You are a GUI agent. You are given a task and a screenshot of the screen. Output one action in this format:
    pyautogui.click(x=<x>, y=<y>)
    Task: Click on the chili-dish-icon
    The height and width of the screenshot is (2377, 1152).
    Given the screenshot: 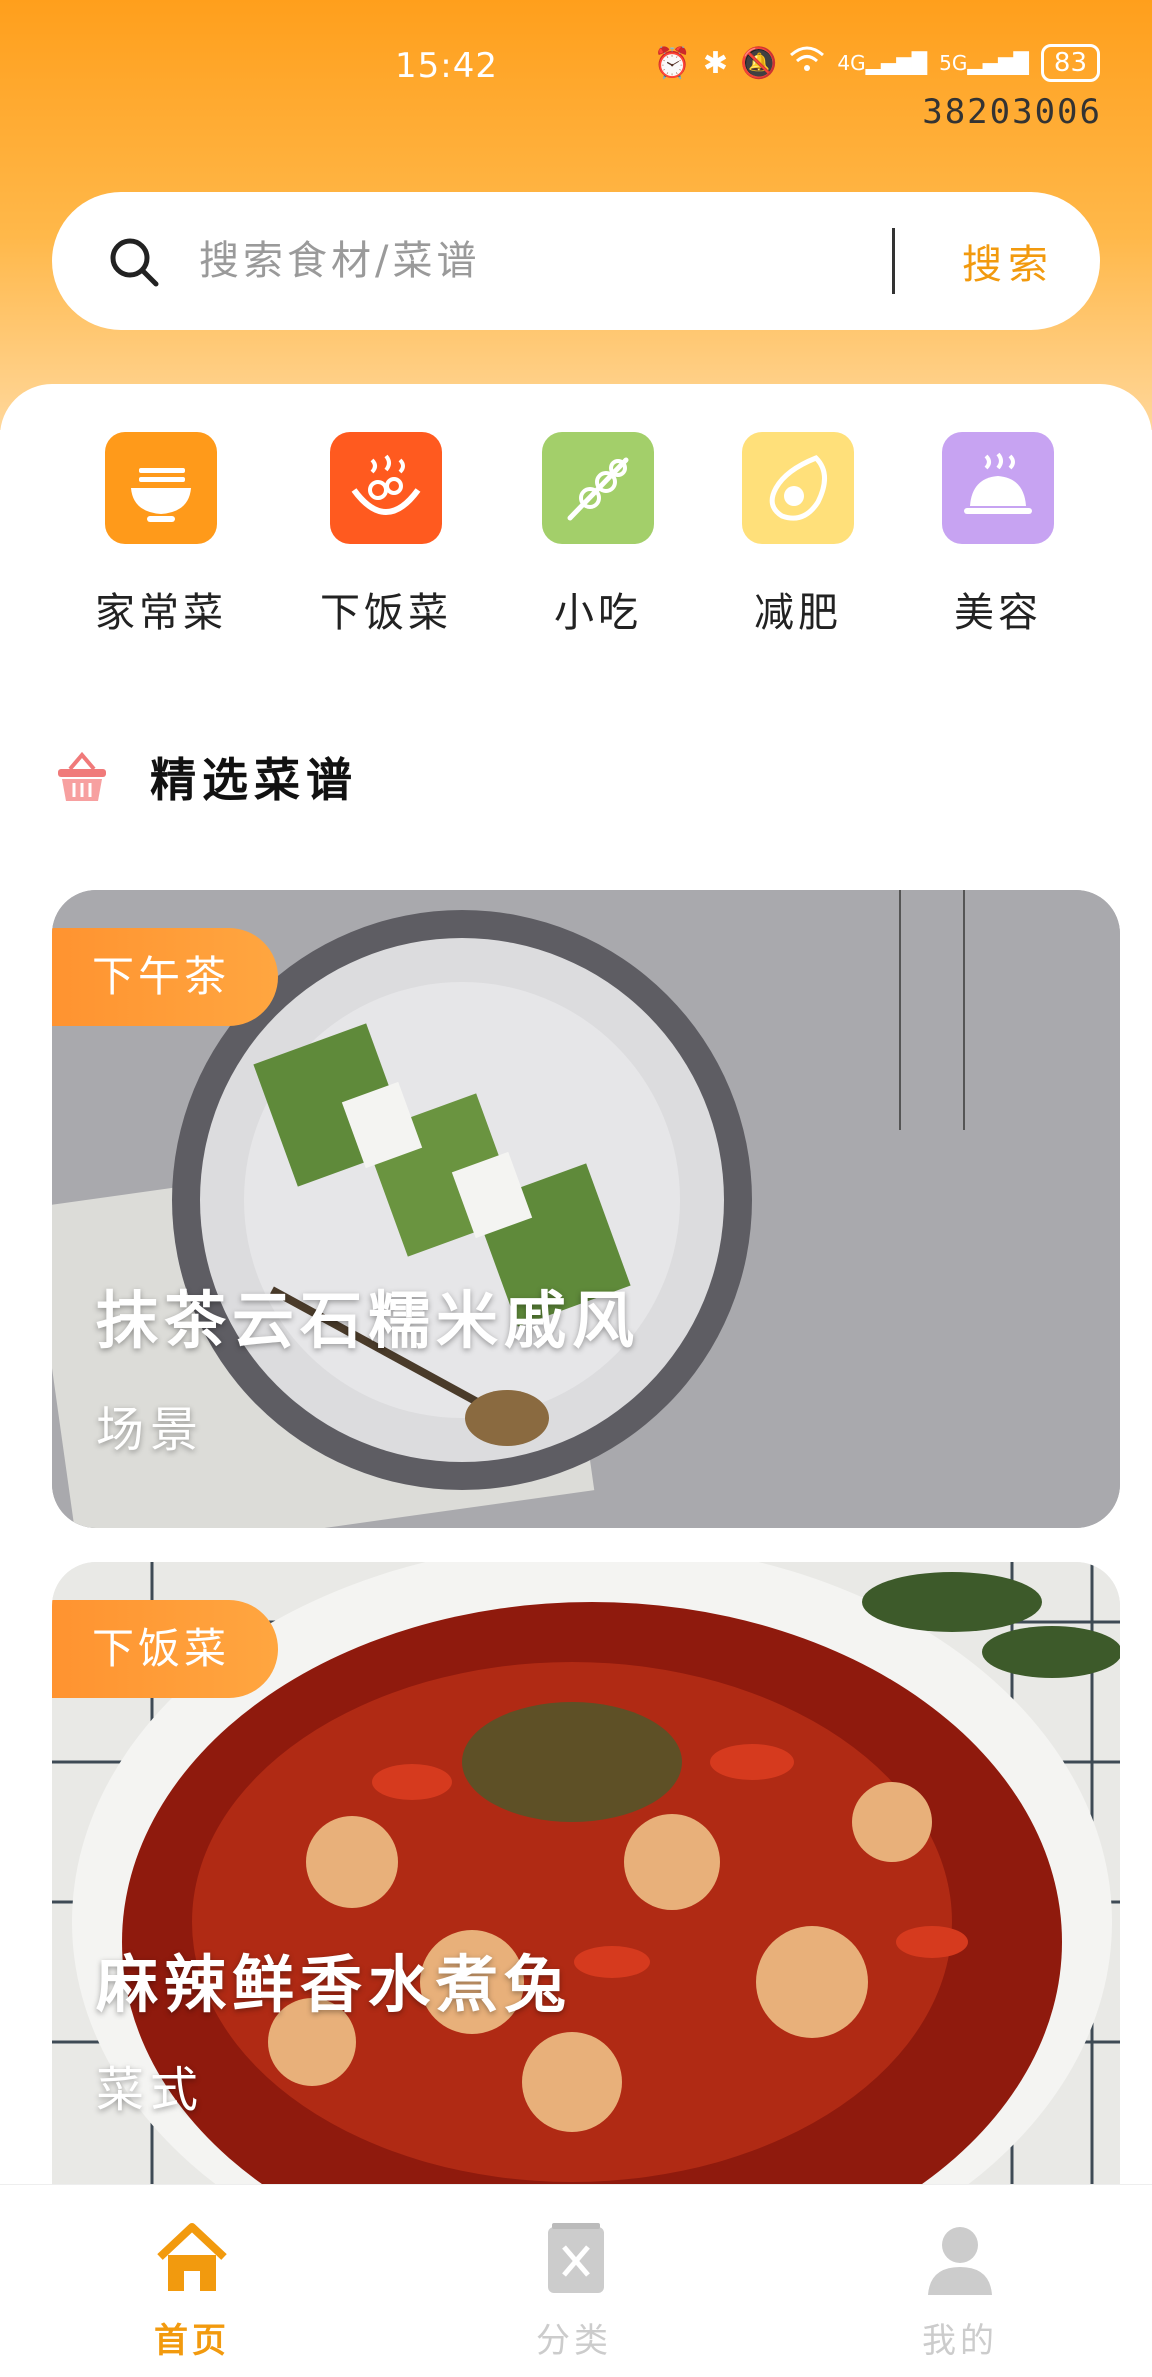 What is the action you would take?
    pyautogui.click(x=386, y=488)
    